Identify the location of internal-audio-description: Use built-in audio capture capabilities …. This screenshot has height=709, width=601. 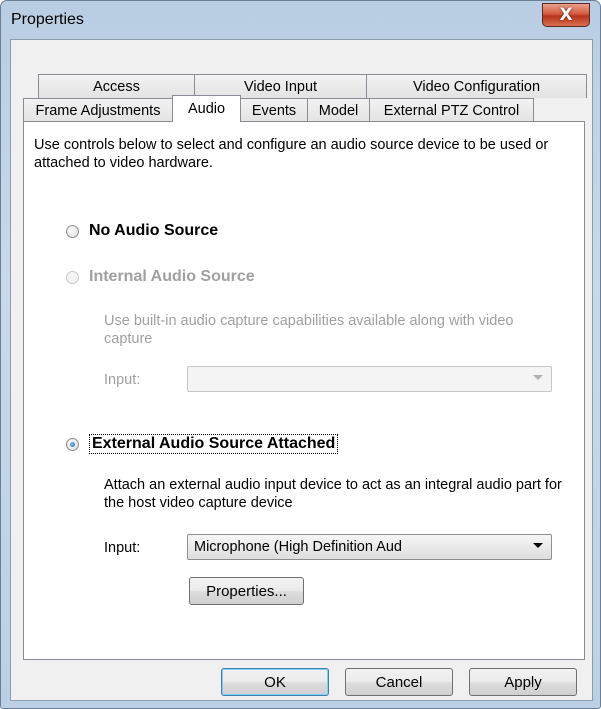
(309, 330).